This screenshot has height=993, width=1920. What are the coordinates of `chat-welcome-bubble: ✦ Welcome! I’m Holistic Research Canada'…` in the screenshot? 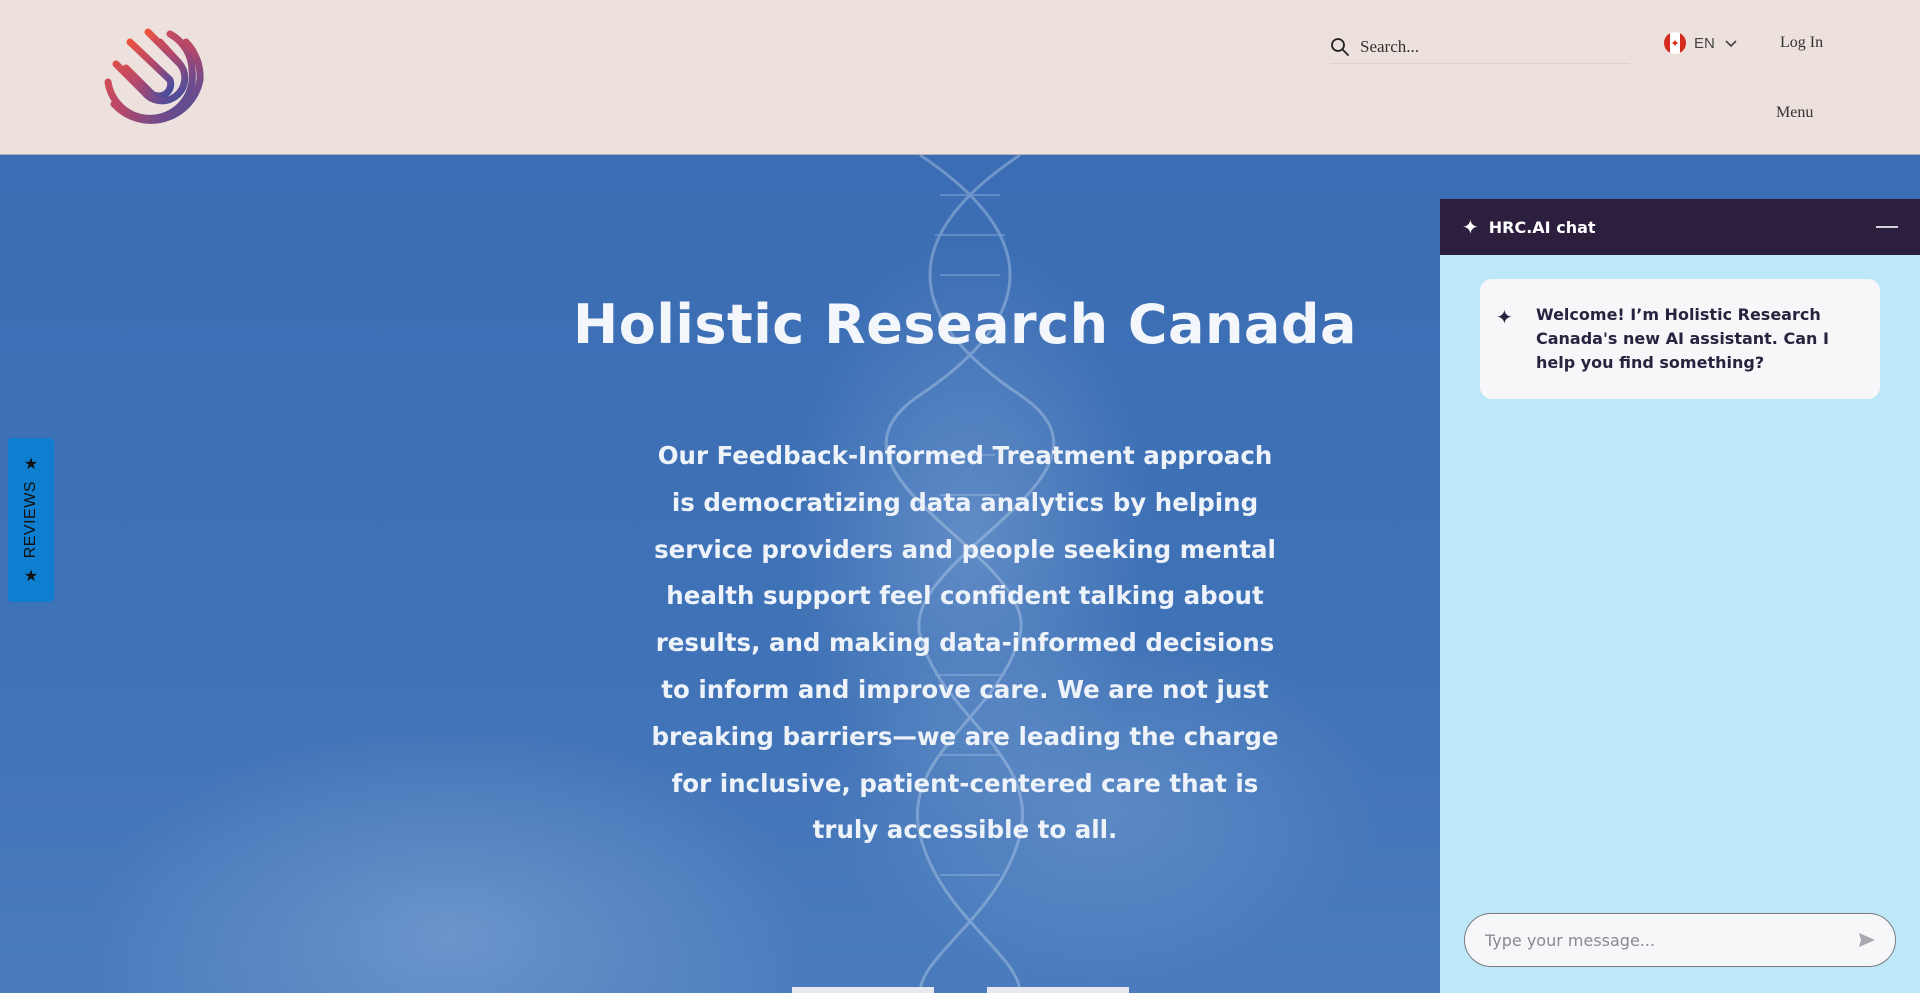 It's located at (1680, 339).